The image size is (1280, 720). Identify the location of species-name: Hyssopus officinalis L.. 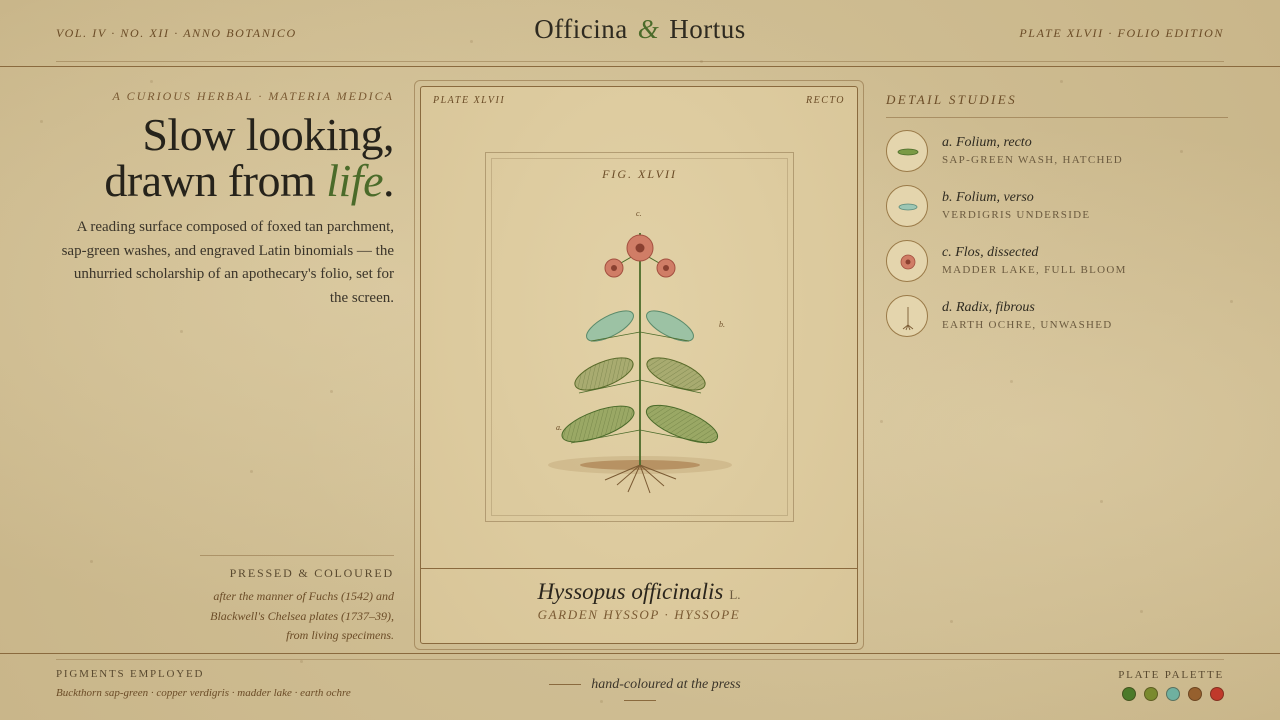
(639, 592).